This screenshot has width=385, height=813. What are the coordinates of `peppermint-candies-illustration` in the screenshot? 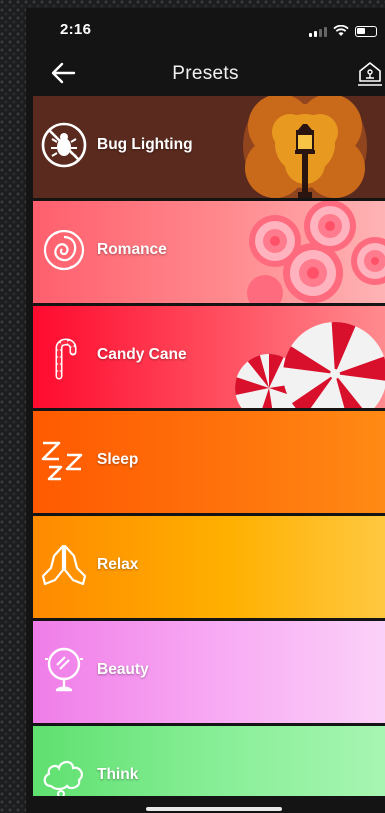 It's located at (310, 365).